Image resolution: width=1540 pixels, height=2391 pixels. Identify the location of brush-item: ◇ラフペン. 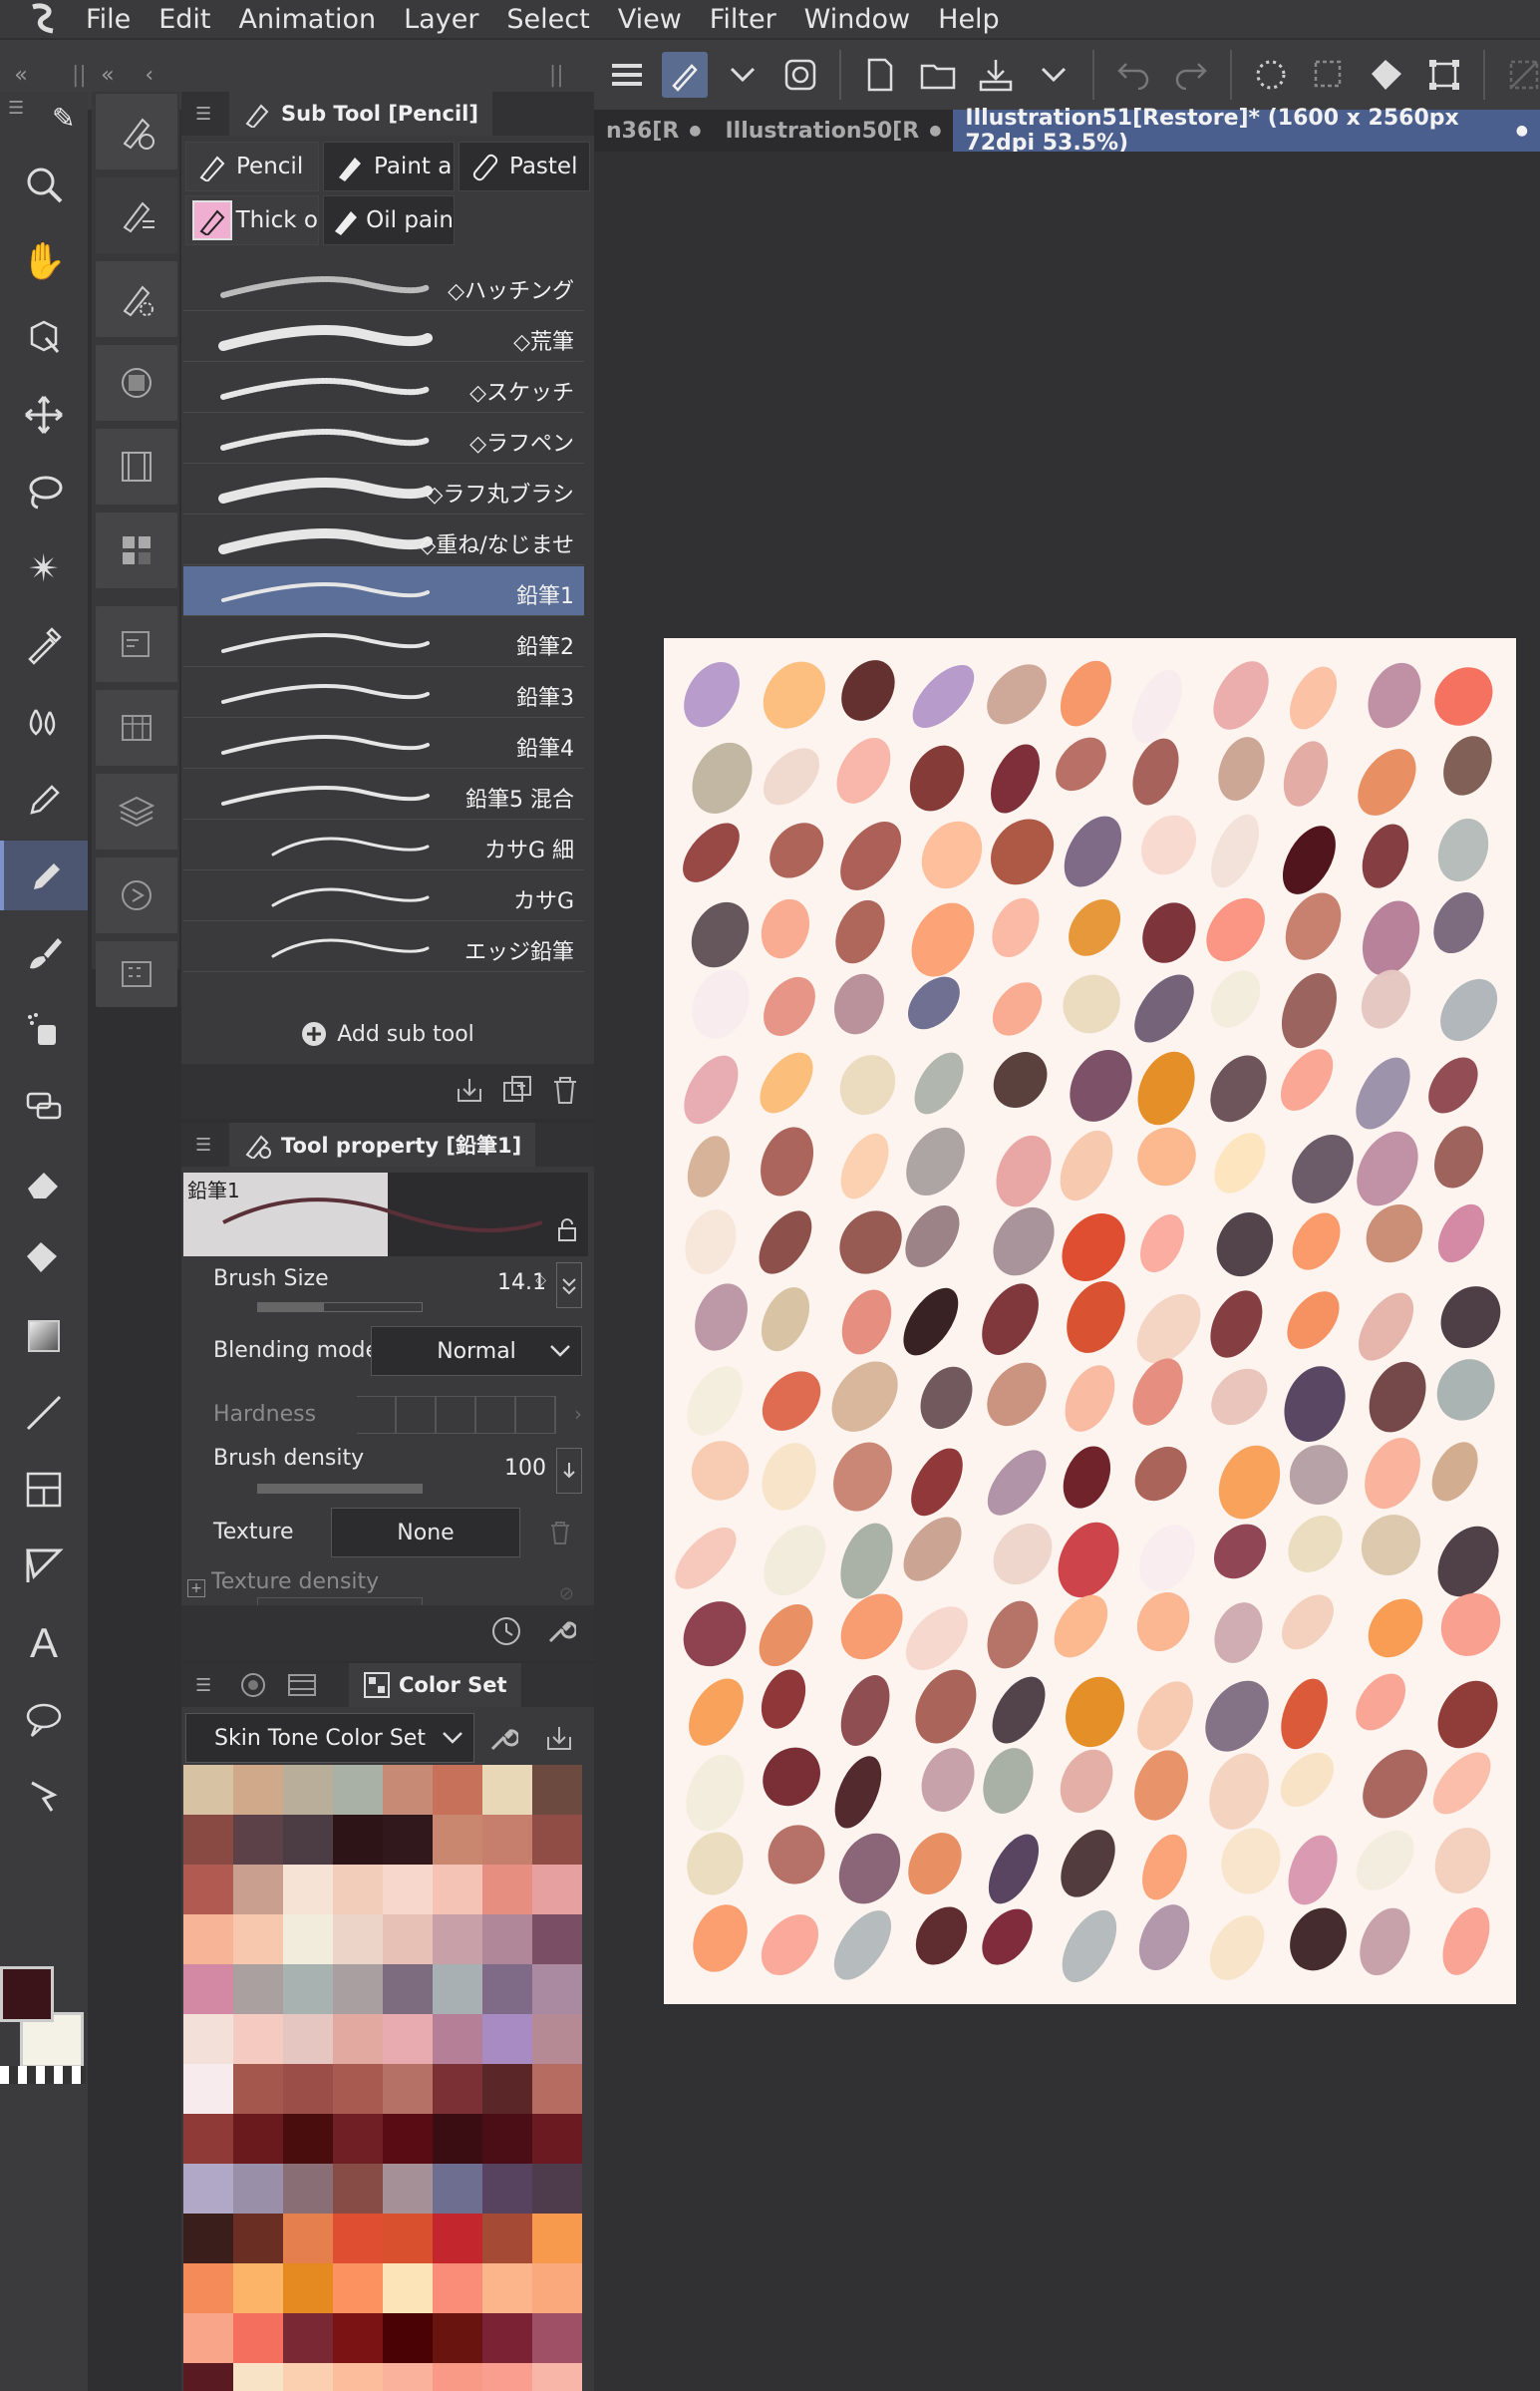
(383, 439).